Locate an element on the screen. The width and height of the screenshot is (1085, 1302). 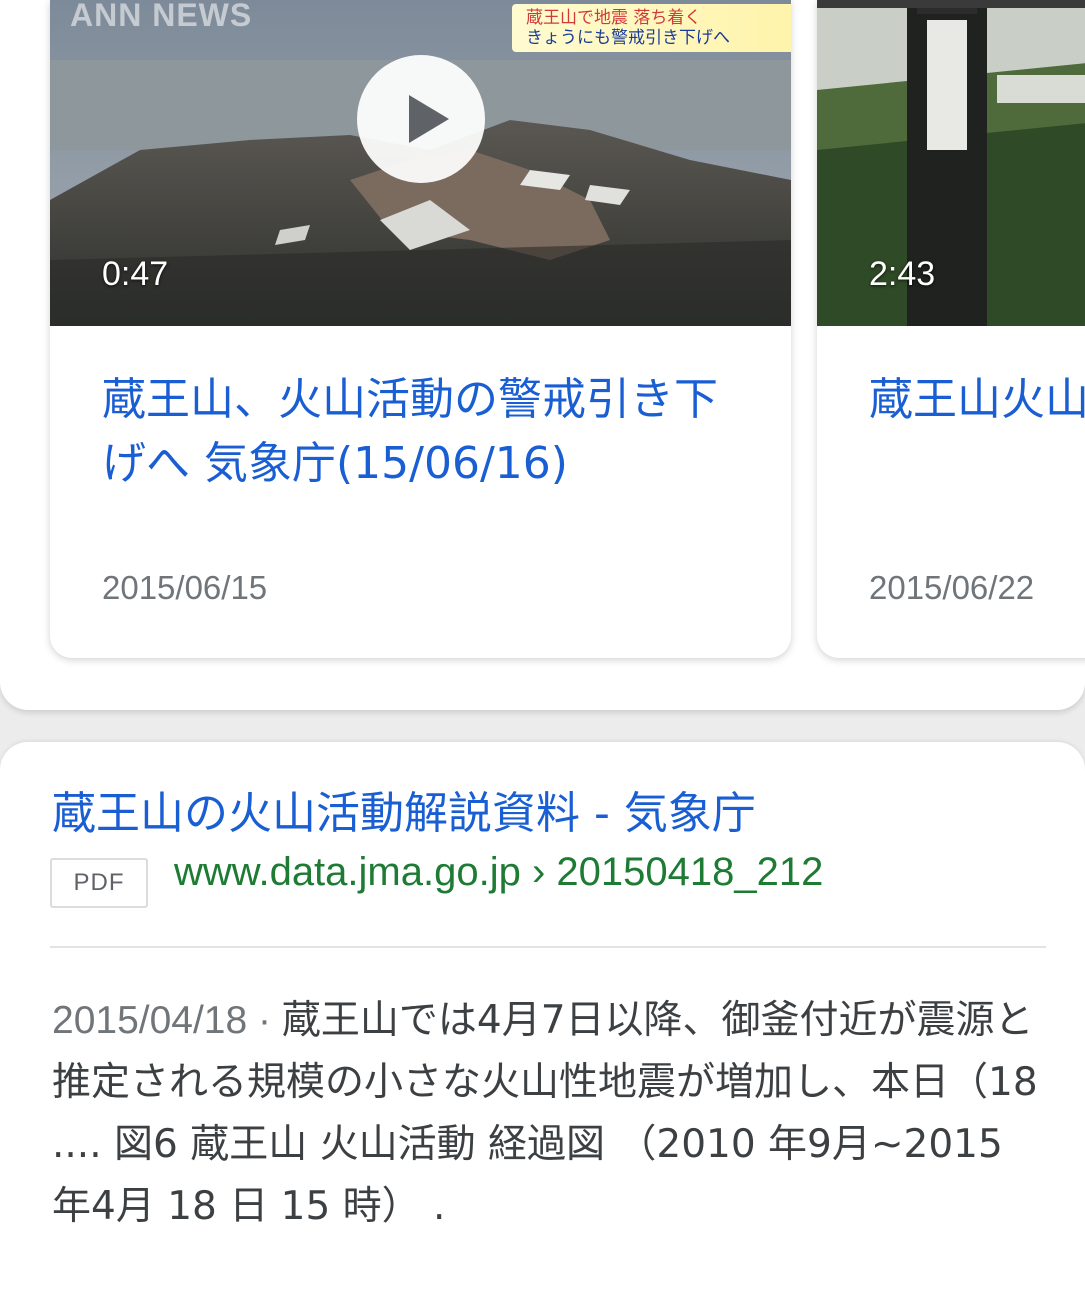
video-duration: 2:43 is located at coordinates (902, 274).